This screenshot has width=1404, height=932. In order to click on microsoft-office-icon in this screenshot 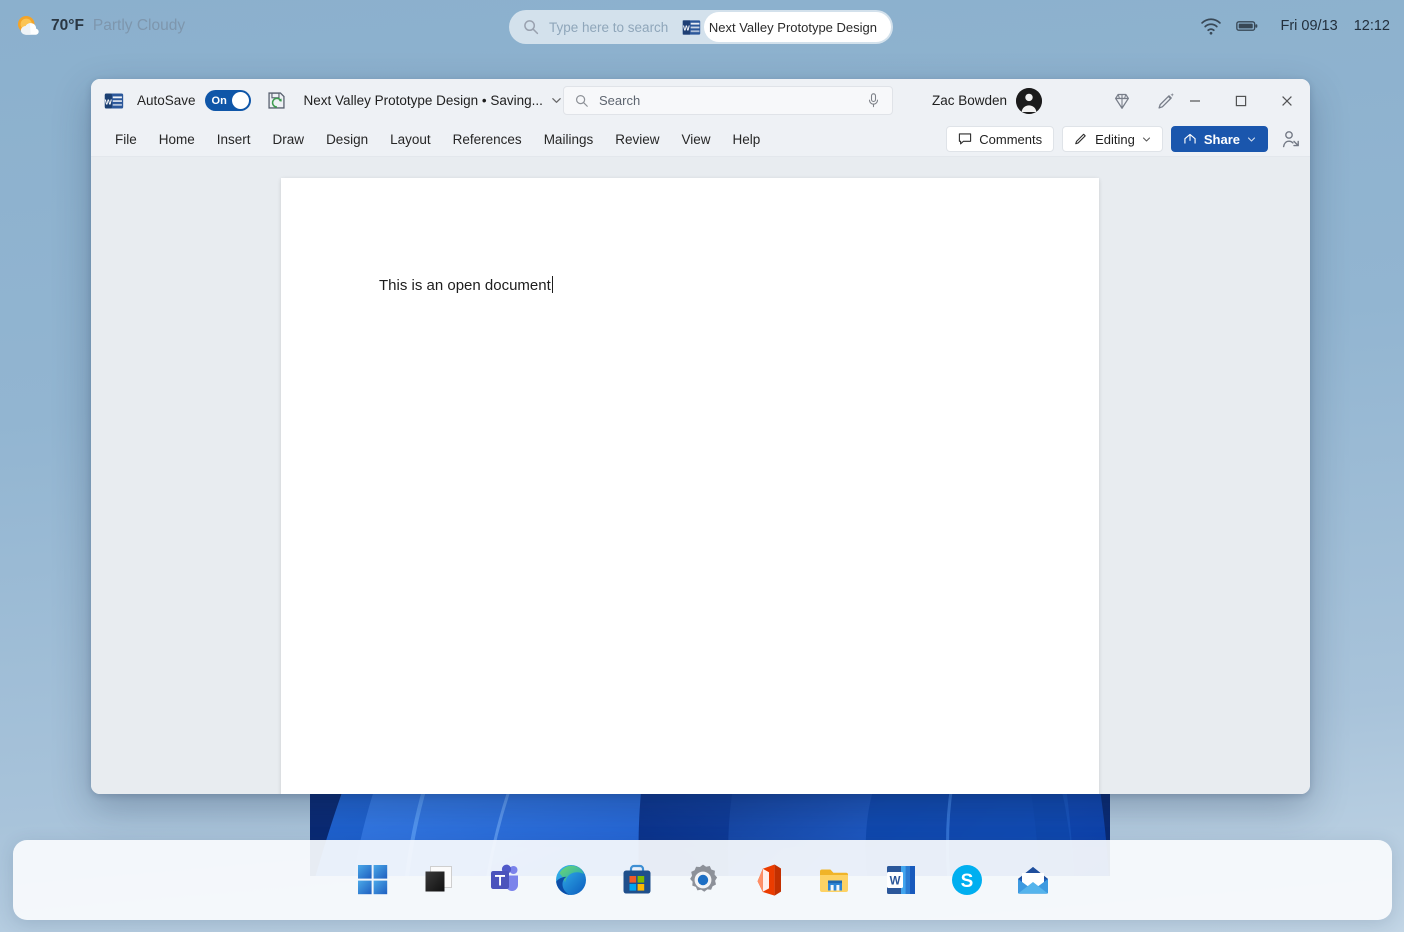, I will do `click(769, 880)`.